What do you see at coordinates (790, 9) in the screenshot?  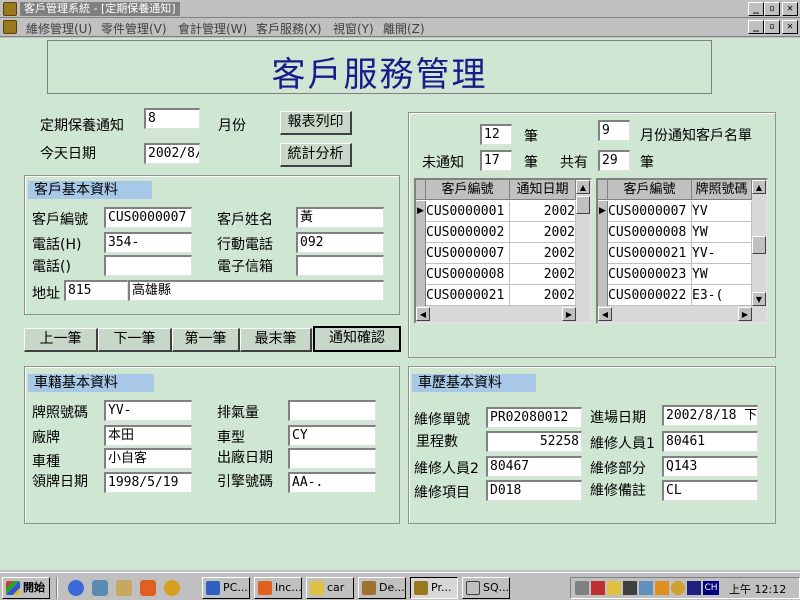 I see `close-button: ✕` at bounding box center [790, 9].